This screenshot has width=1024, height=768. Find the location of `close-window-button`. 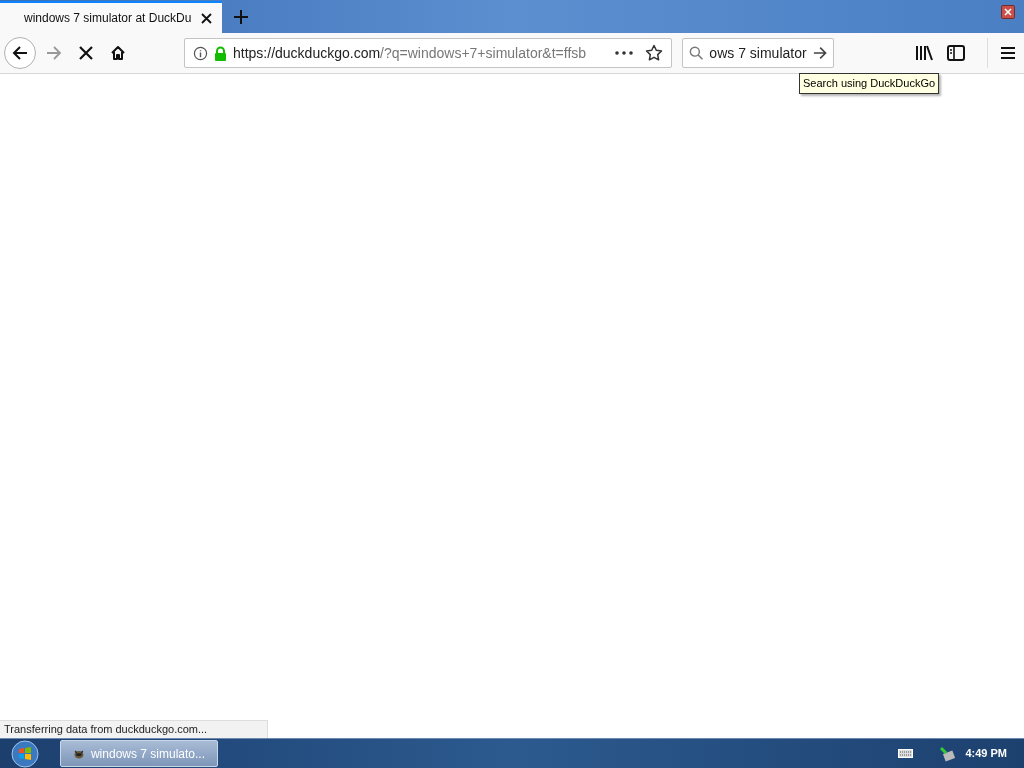

close-window-button is located at coordinates (1008, 12).